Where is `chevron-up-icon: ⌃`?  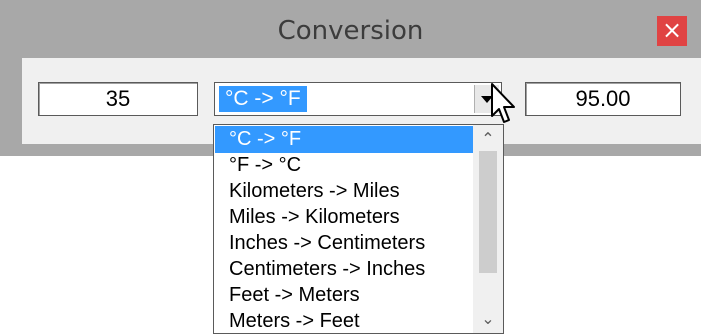 chevron-up-icon: ⌃ is located at coordinates (488, 138).